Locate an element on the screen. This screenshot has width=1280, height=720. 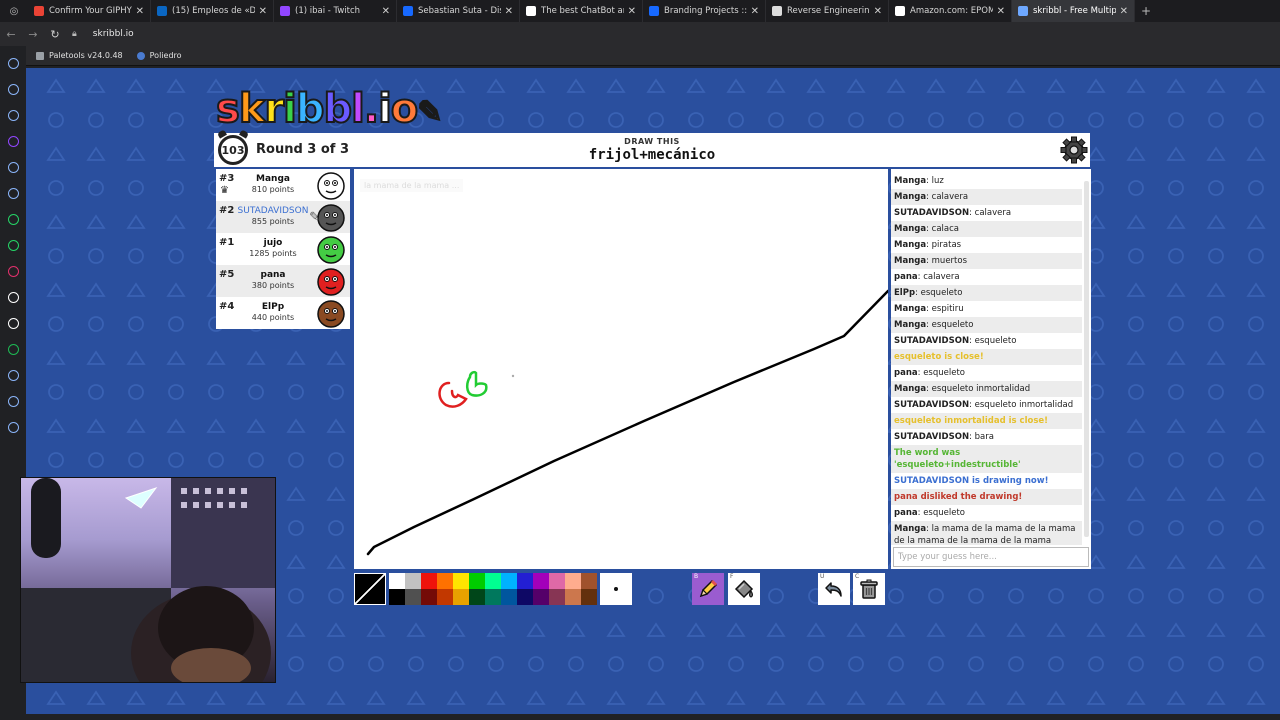
forward-icon: → is located at coordinates (33, 34).